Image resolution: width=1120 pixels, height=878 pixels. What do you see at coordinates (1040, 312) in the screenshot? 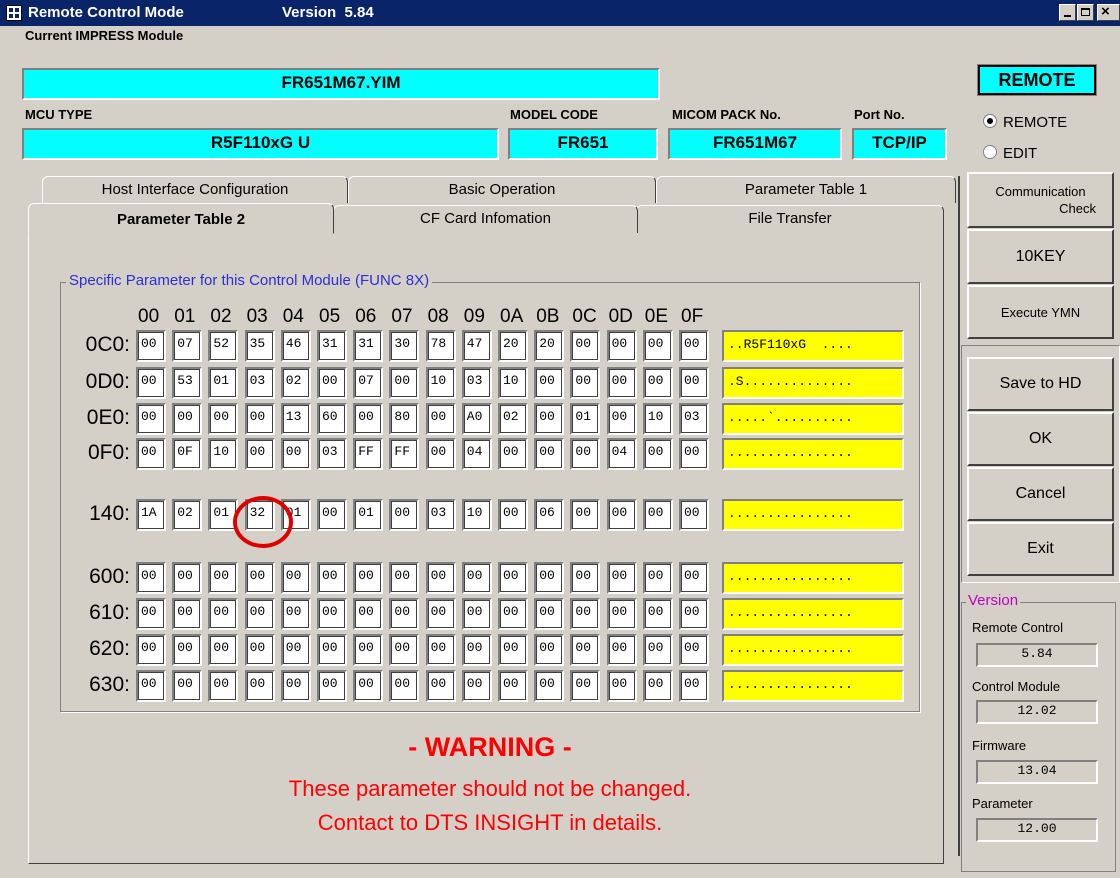
I see `execute-ymn-button: Execute YMN` at bounding box center [1040, 312].